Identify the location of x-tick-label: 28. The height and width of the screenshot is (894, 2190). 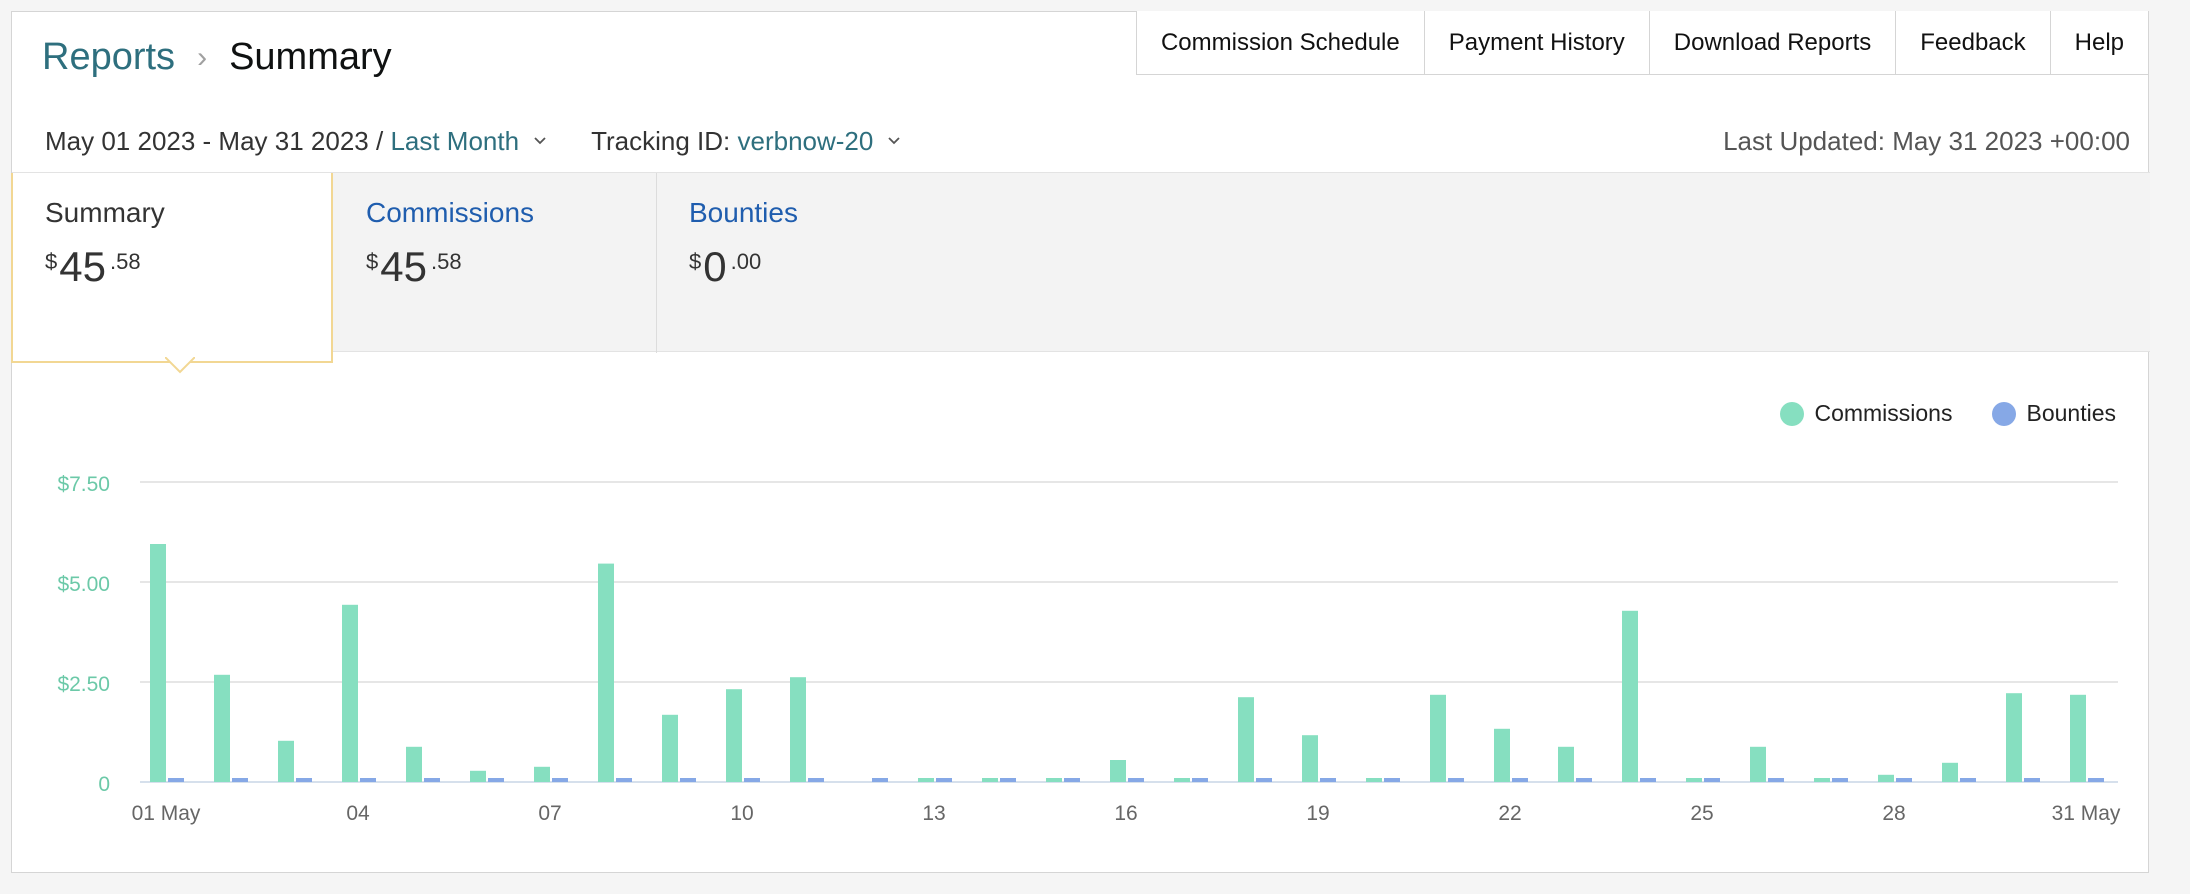
(1893, 813).